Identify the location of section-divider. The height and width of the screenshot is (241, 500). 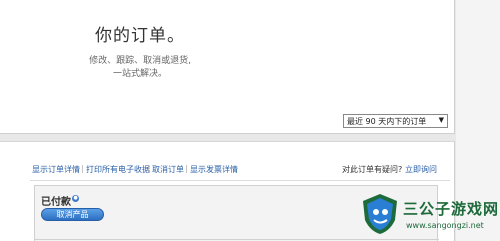
(240, 180).